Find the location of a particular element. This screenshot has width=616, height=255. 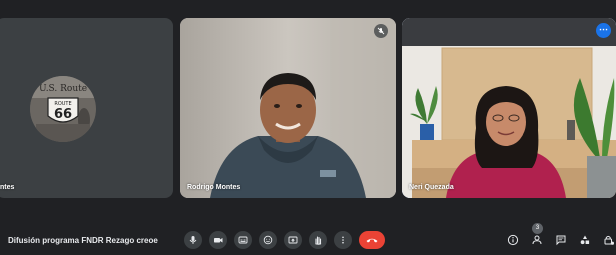

end-call-button is located at coordinates (372, 240).